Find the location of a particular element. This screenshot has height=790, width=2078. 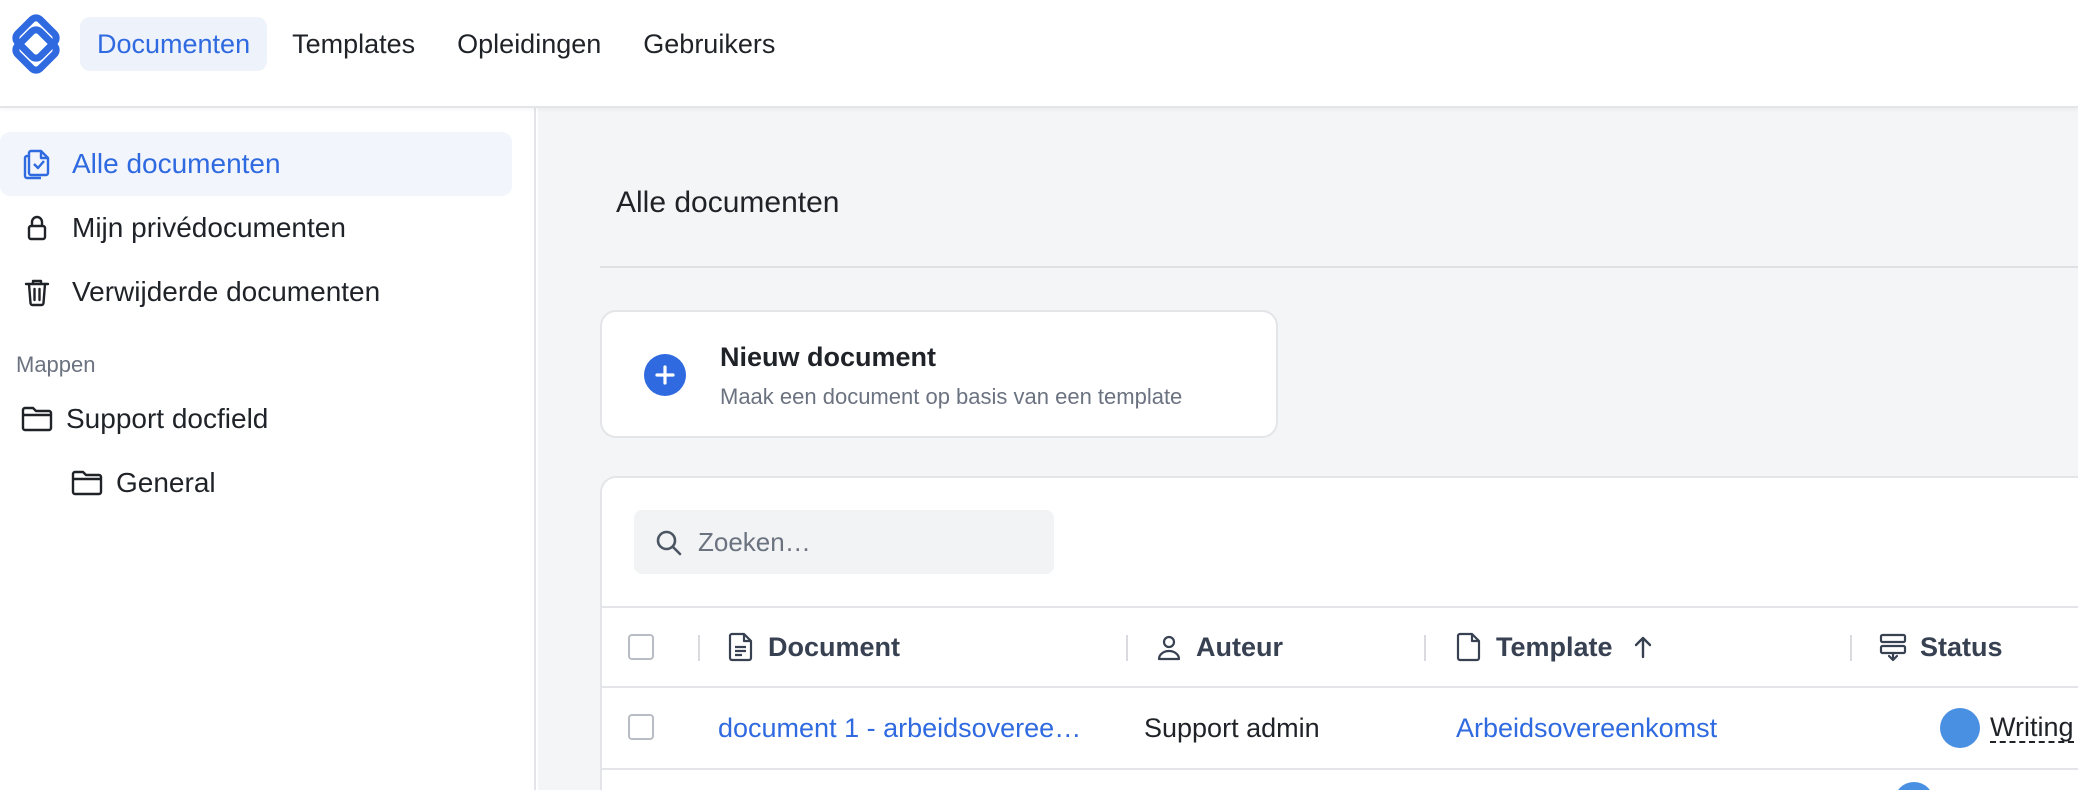

folder-label: Support docfield is located at coordinates (167, 418).